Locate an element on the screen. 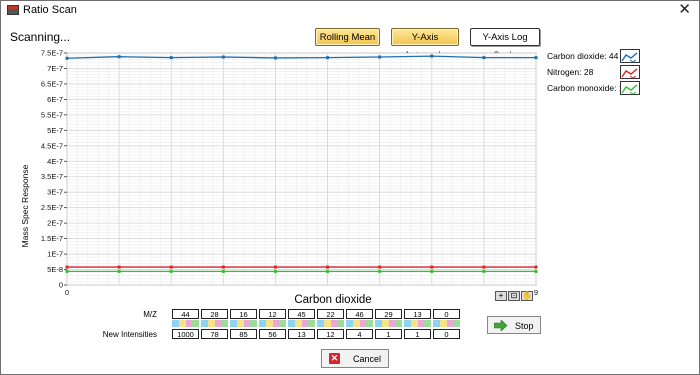 Image resolution: width=700 pixels, height=375 pixels. legend-label: Carbon dioxide: 44 is located at coordinates (583, 56).